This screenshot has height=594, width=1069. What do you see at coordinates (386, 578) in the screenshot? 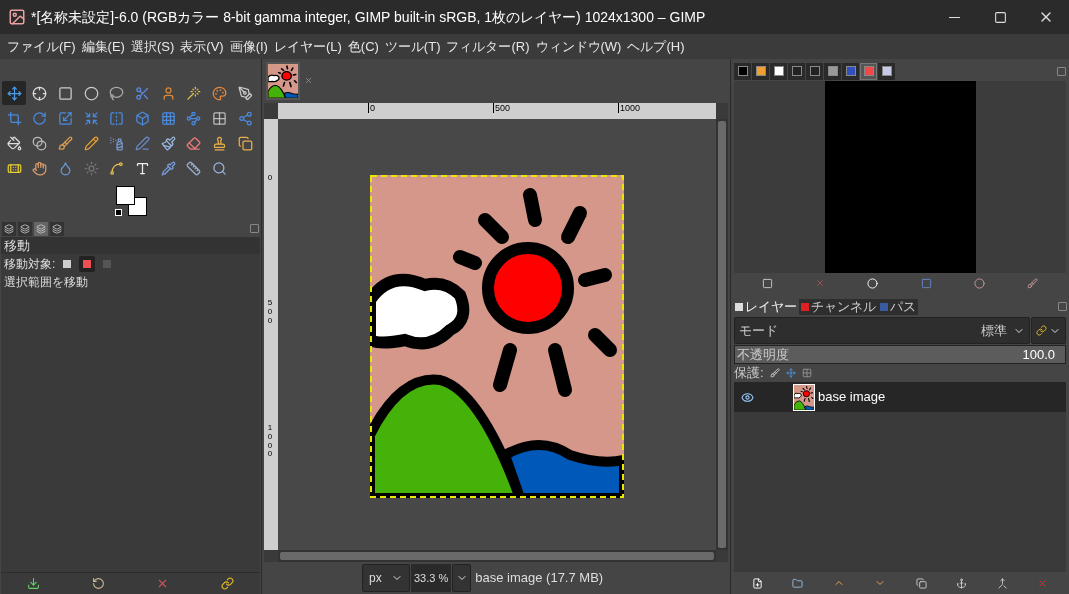
I see `unit-dropdown: px` at bounding box center [386, 578].